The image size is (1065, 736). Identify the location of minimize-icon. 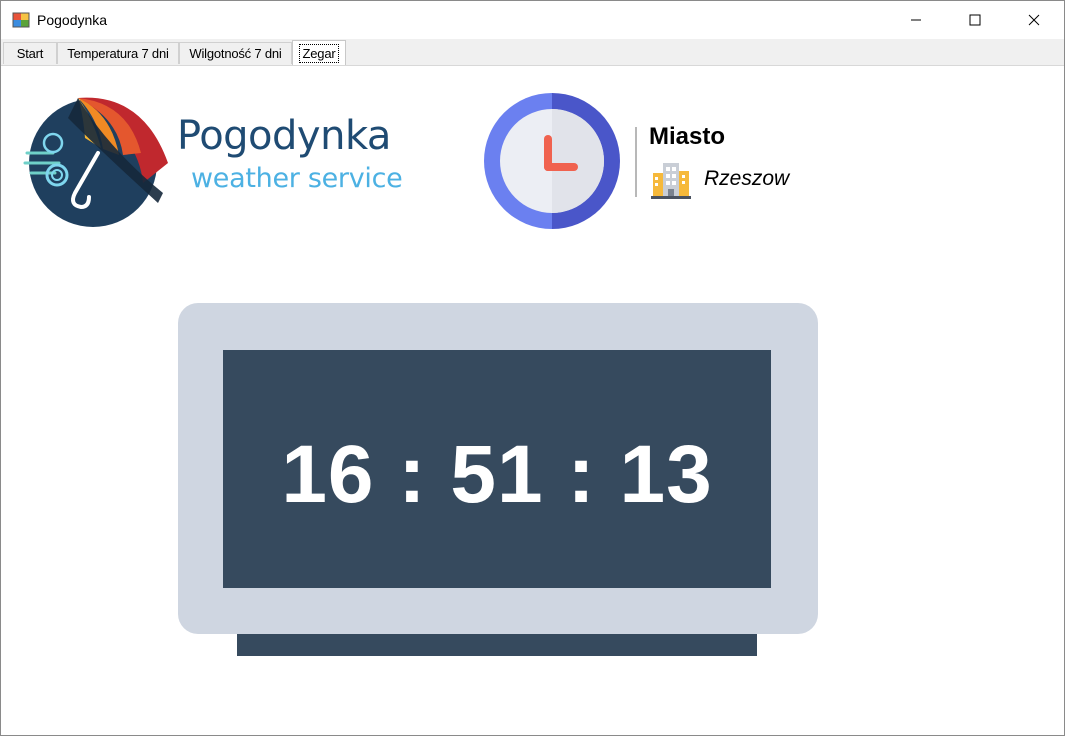
(916, 20).